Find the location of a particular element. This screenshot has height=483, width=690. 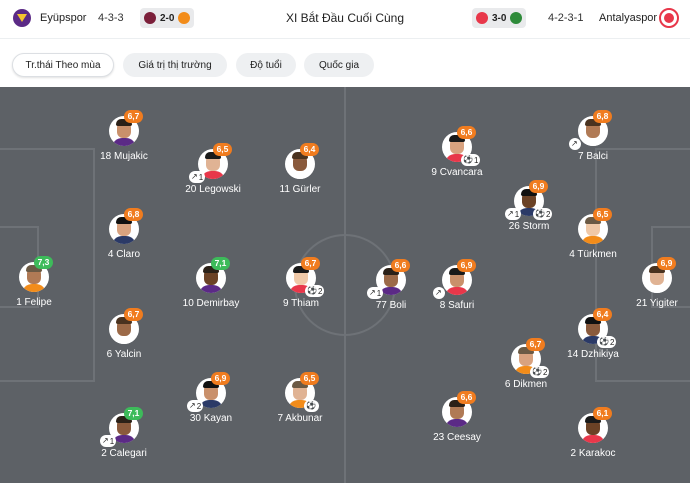

player-card: 6,5 7 Akbunar ⚽ is located at coordinates (300, 405).